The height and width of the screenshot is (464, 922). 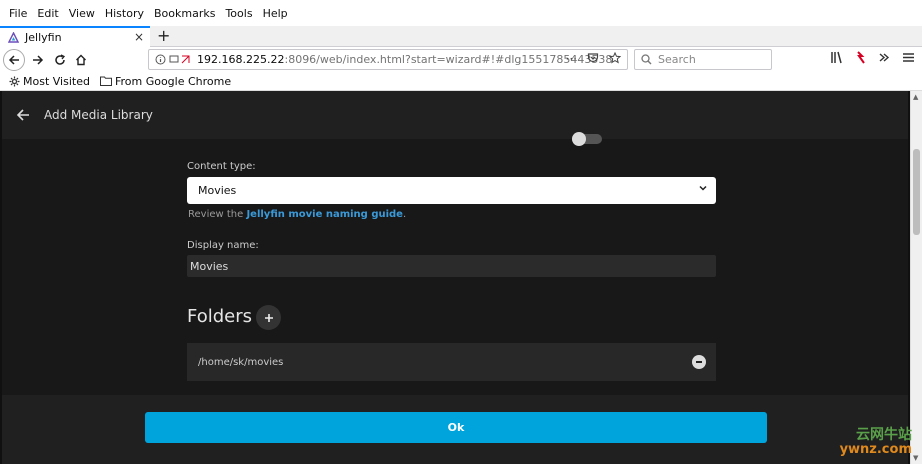 I want to click on scroll-up-icon: ▲, so click(x=915, y=97).